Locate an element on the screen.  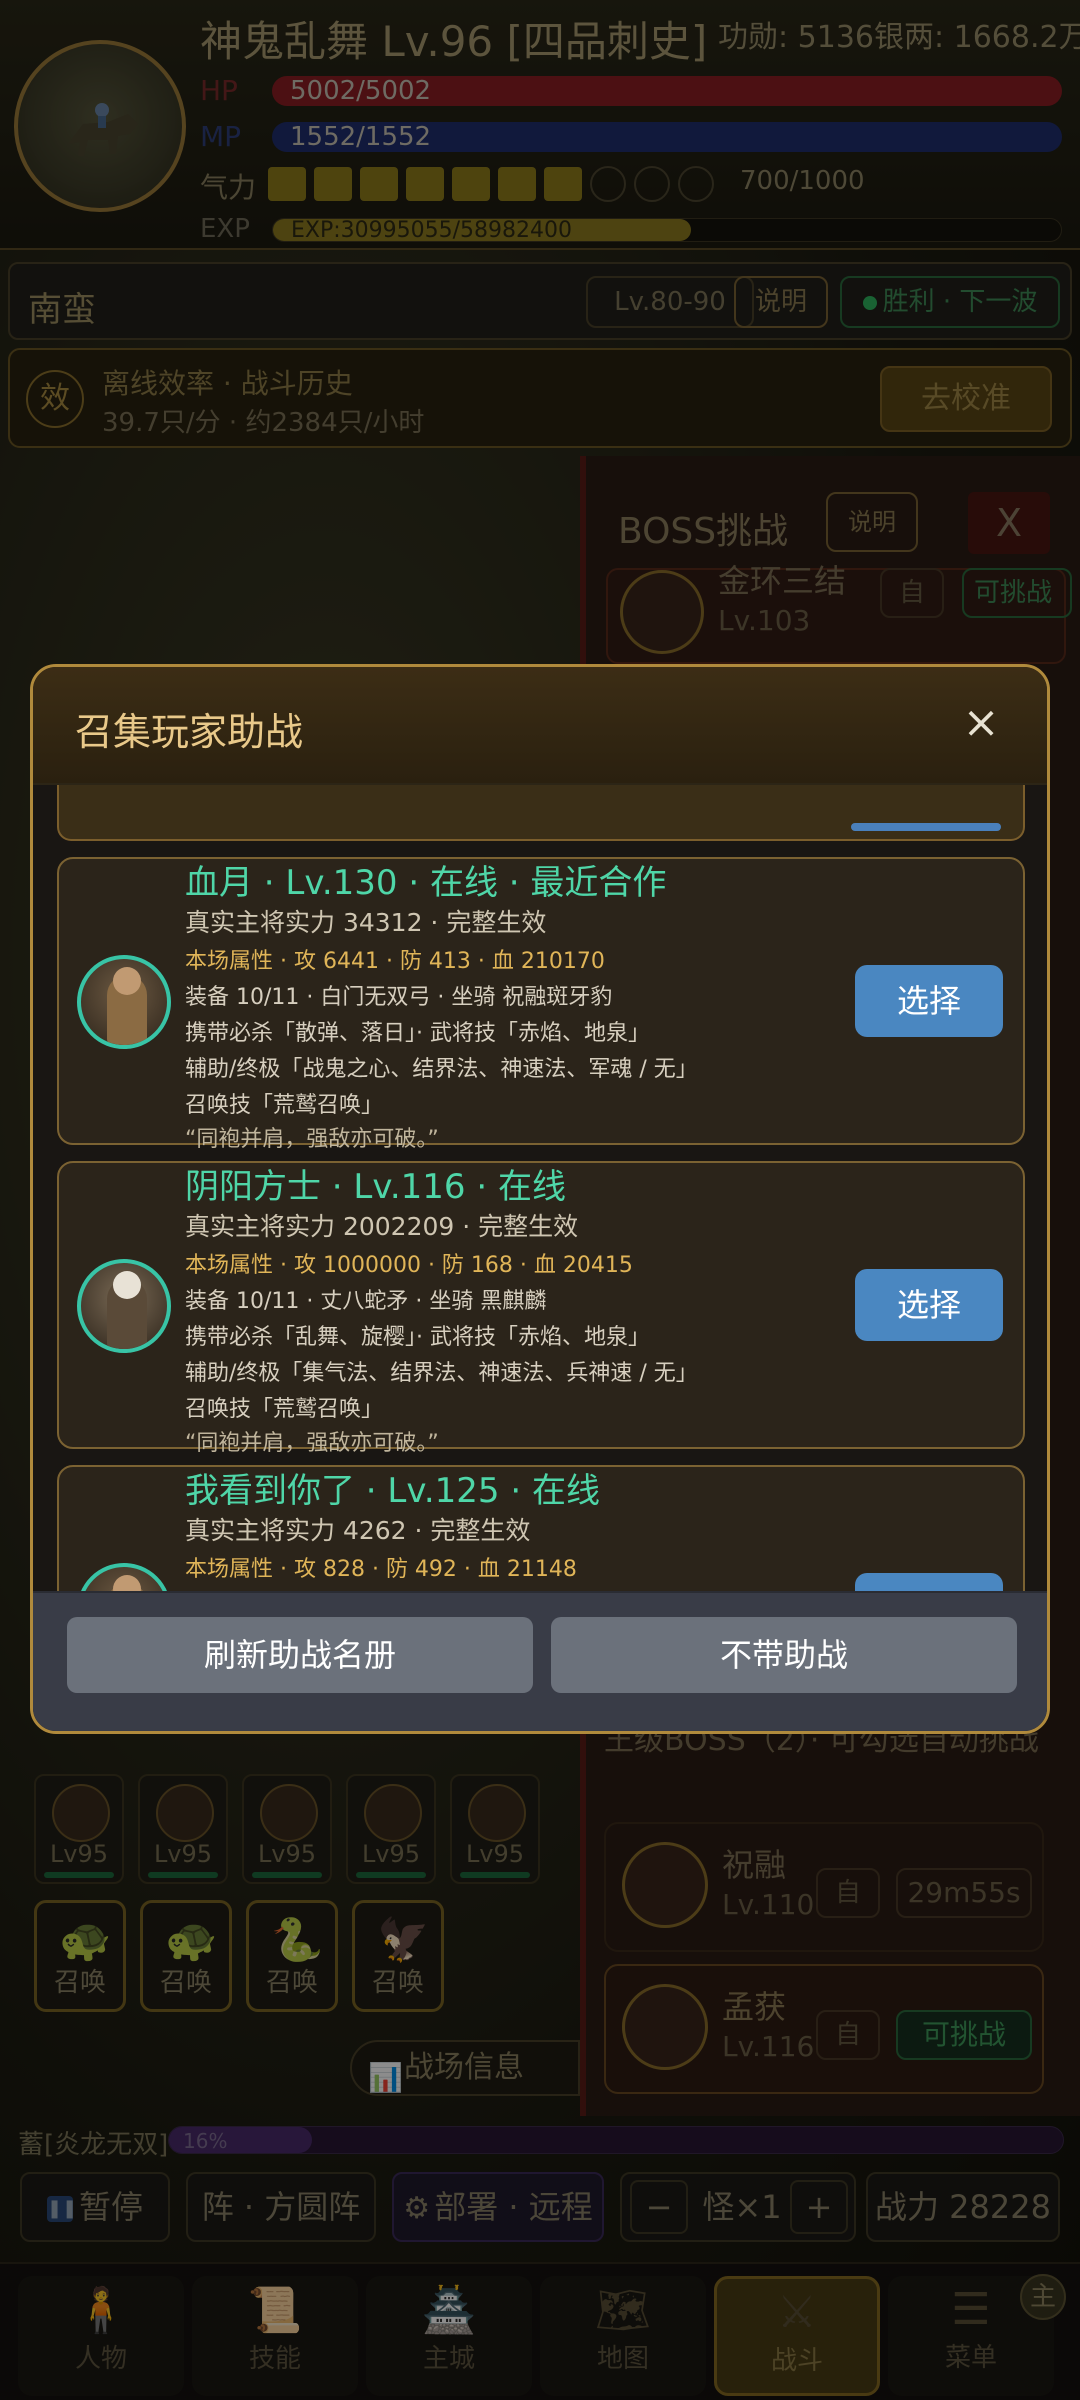
helper-gear: 装备 10/11 · 白门无双弓 · 坐骑 祝融斑牙豹 is located at coordinates (399, 997).